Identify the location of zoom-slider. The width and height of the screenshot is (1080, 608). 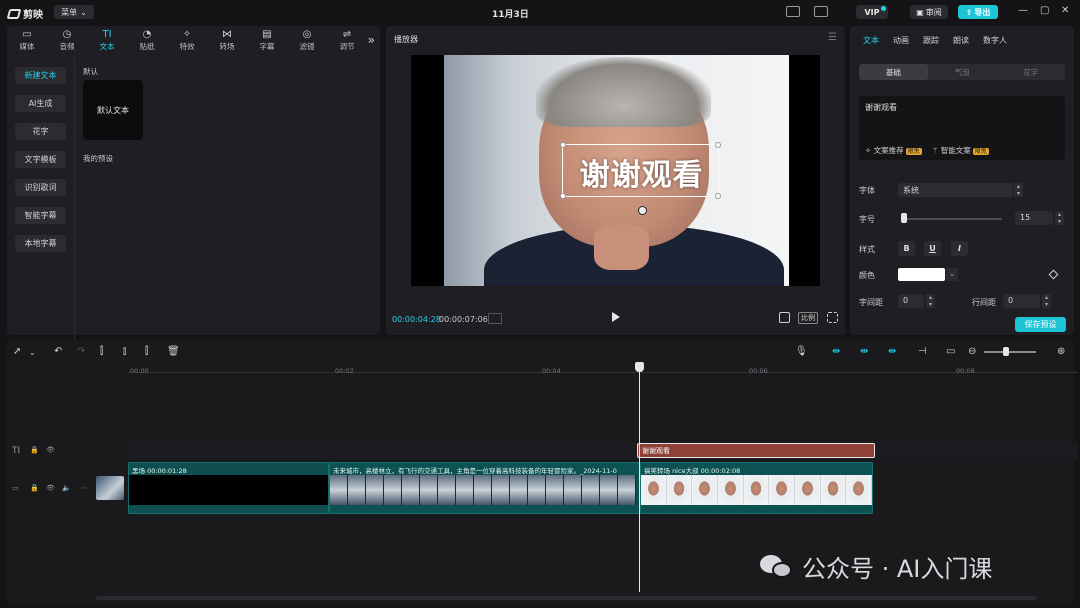
(1010, 352).